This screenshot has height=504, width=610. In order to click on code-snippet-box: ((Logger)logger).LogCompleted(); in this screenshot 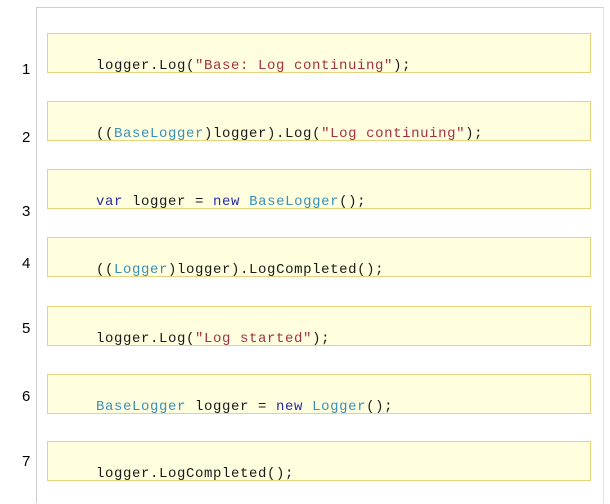, I will do `click(319, 257)`.